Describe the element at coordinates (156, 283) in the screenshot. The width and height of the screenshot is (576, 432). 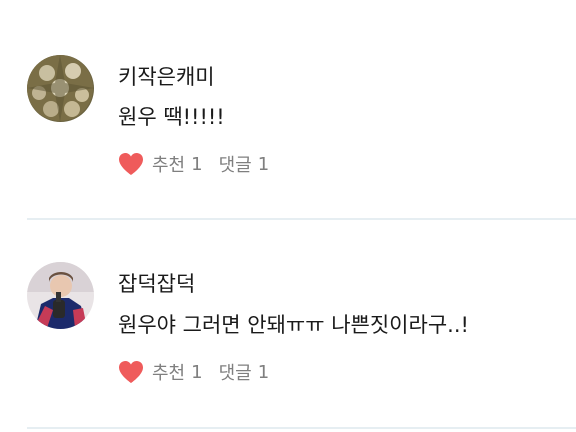
I see `comment-author: 잡덕잡덕` at that location.